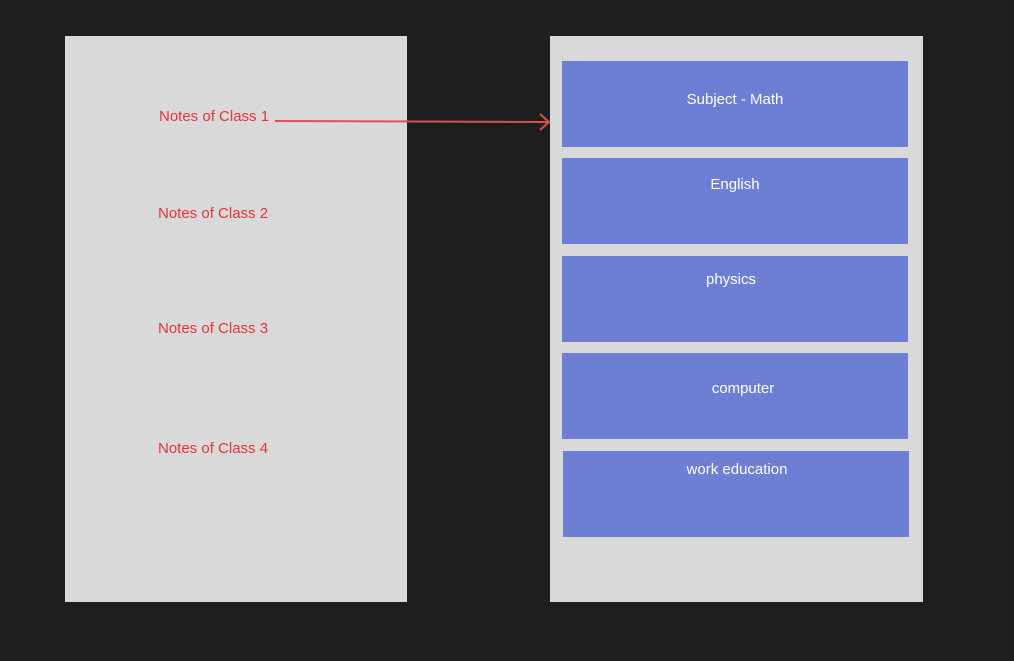  I want to click on subject-card-english: English, so click(735, 201).